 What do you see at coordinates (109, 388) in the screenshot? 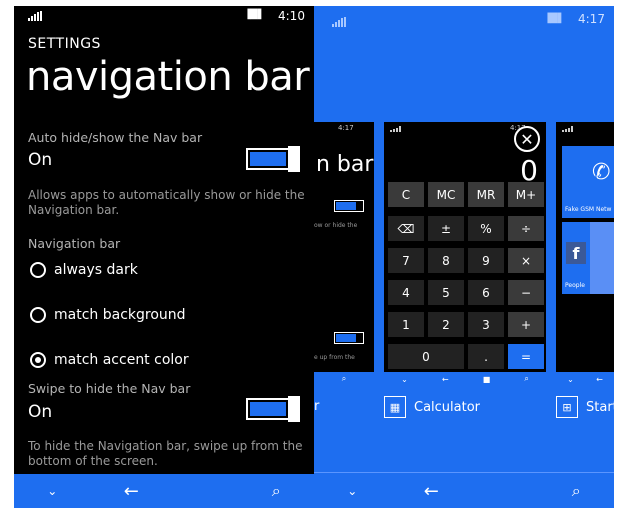
I see `swipe-hide-label: Swipe to hide the Nav bar` at bounding box center [109, 388].